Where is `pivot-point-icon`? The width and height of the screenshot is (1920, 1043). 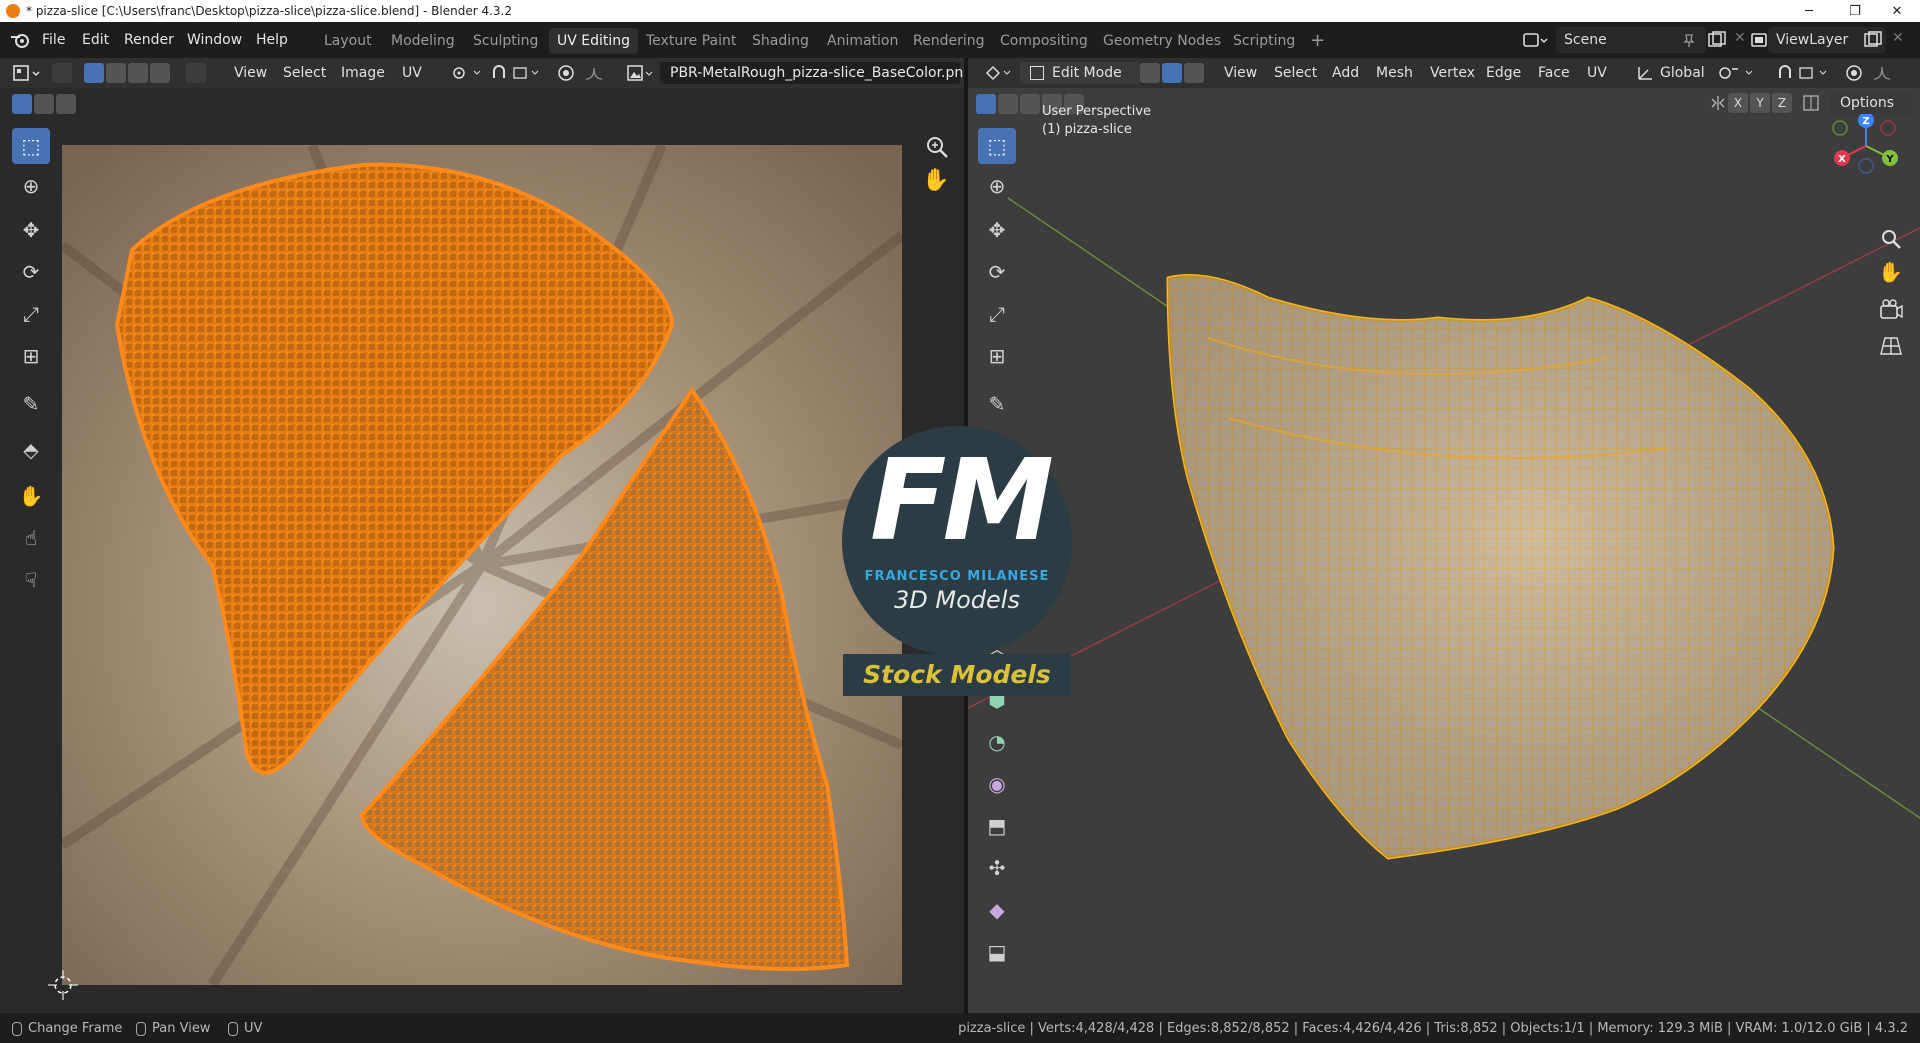
pivot-point-icon is located at coordinates (467, 73).